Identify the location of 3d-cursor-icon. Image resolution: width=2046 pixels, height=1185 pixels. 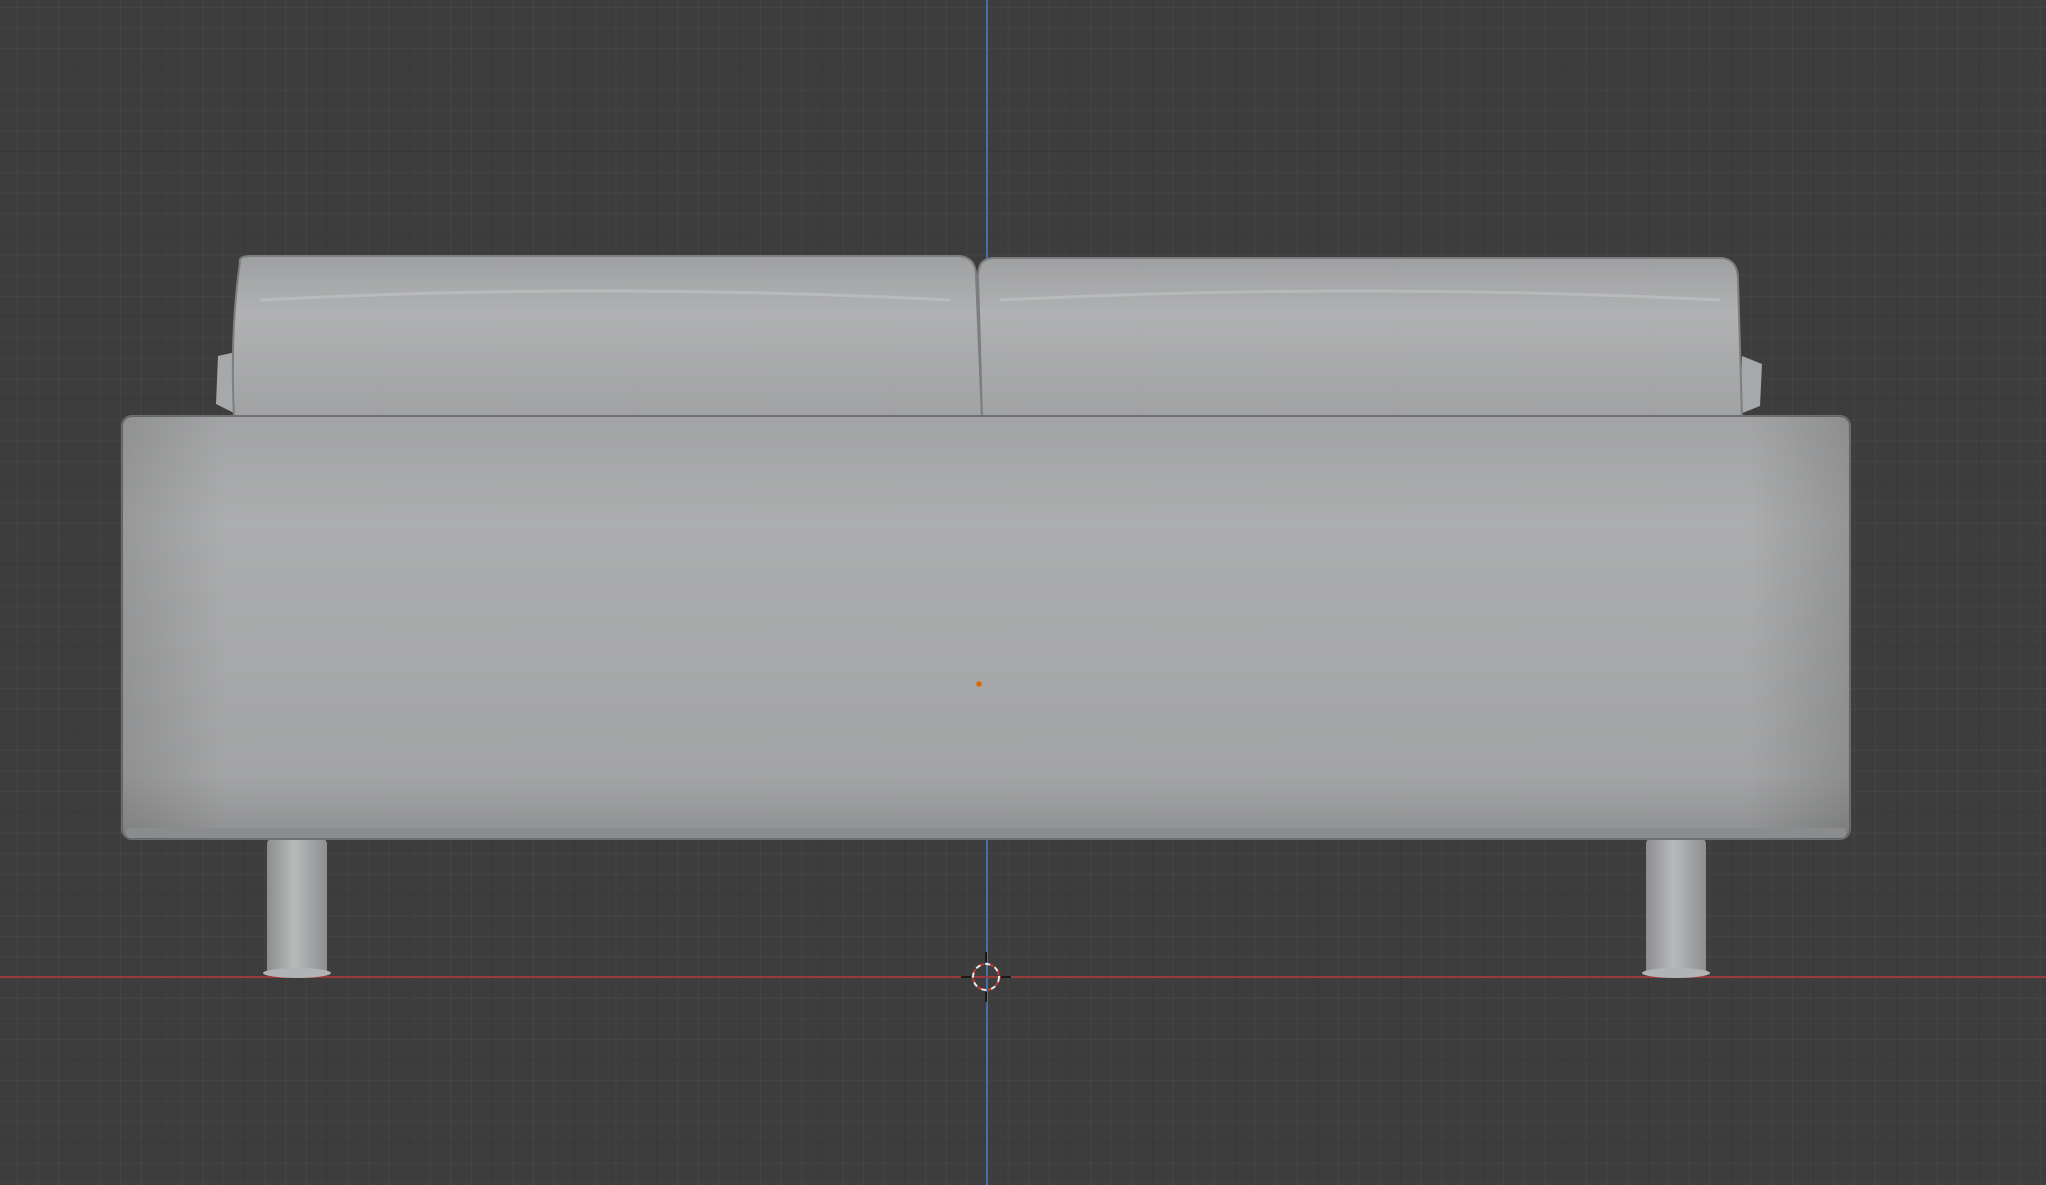
(986, 977).